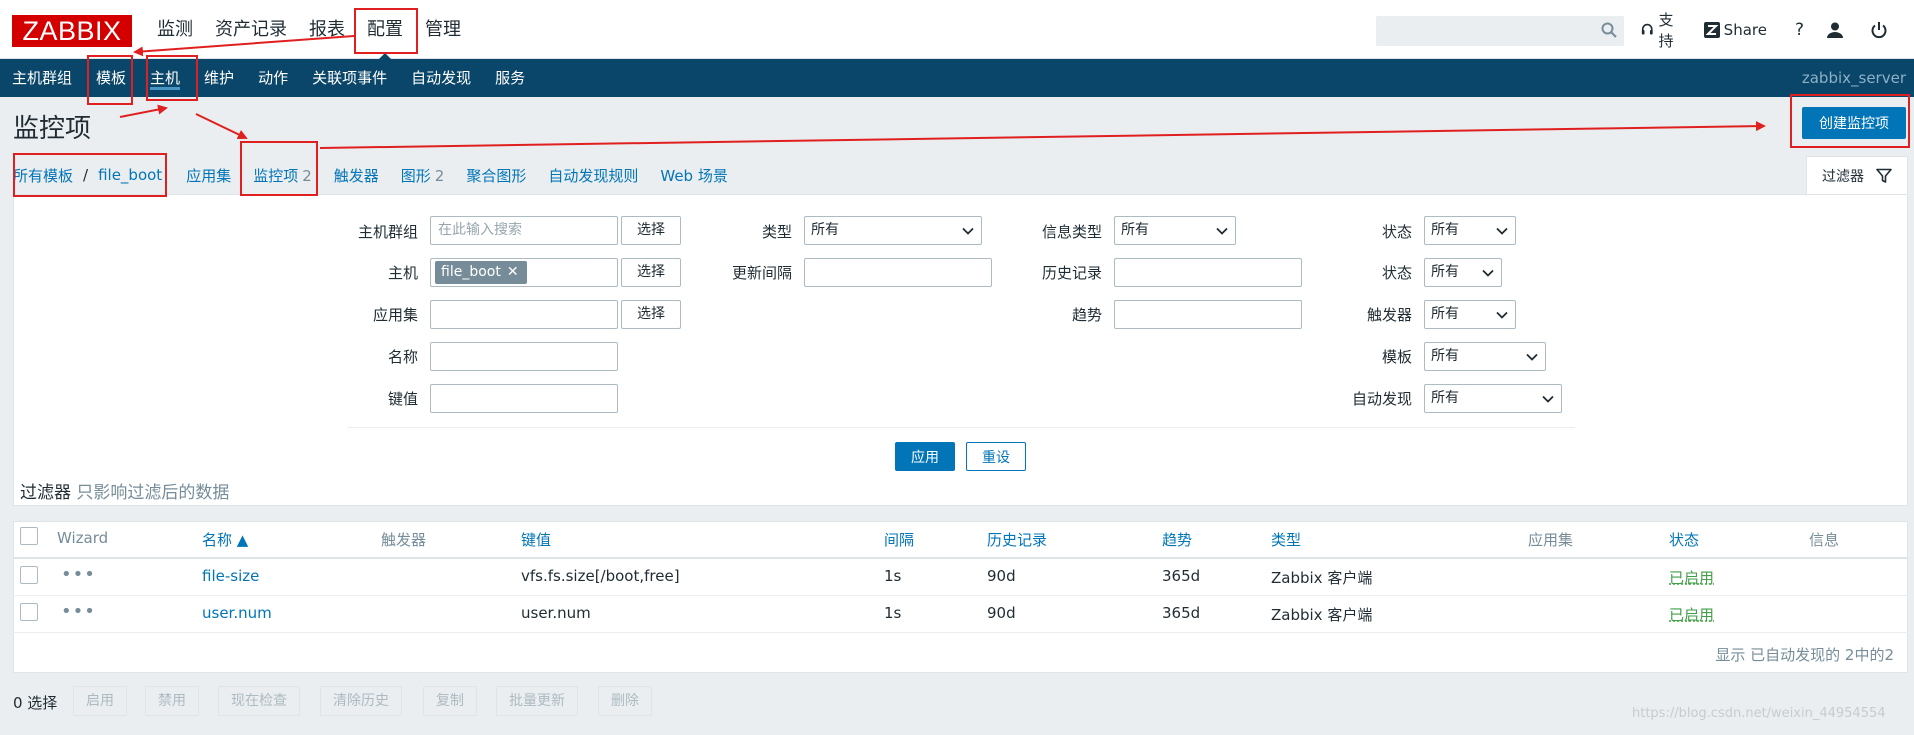 The image size is (1914, 735). What do you see at coordinates (942, 92) in the screenshot?
I see `annotation-arrows` at bounding box center [942, 92].